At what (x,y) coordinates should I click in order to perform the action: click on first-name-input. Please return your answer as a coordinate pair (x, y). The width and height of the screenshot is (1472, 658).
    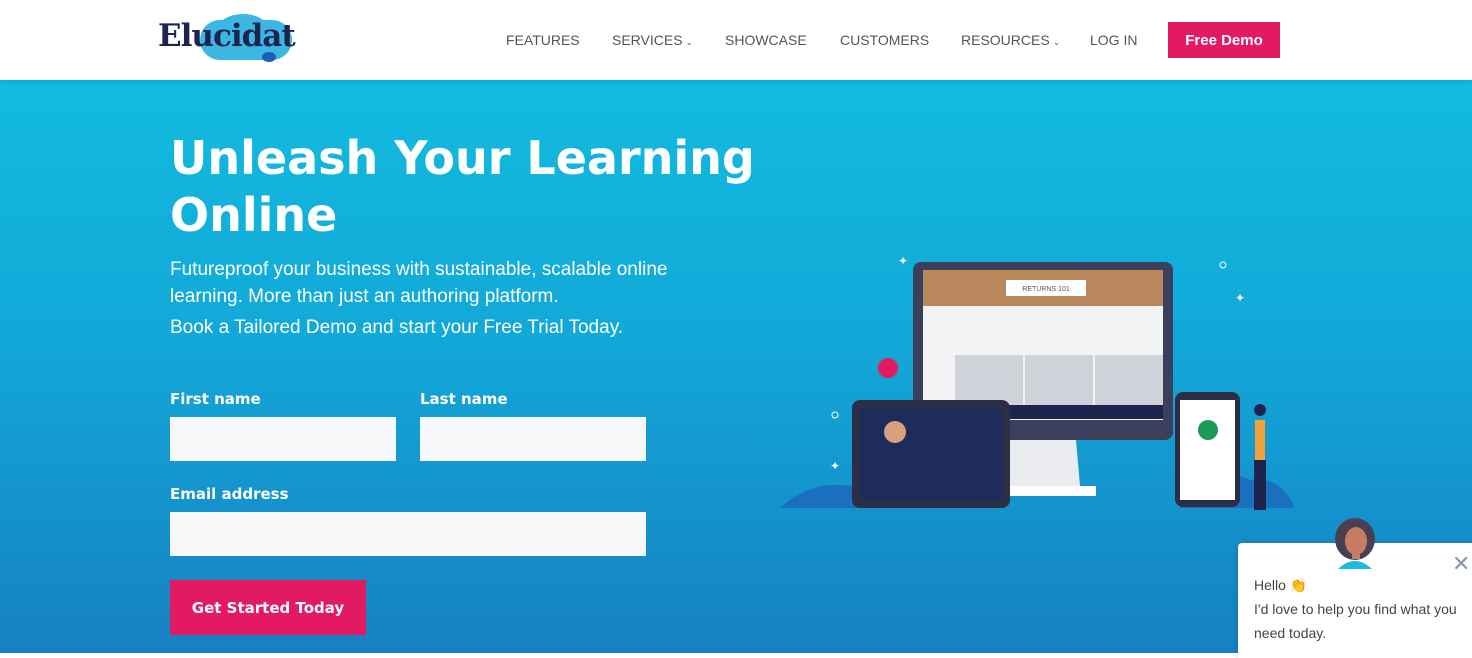
    Looking at the image, I should click on (283, 439).